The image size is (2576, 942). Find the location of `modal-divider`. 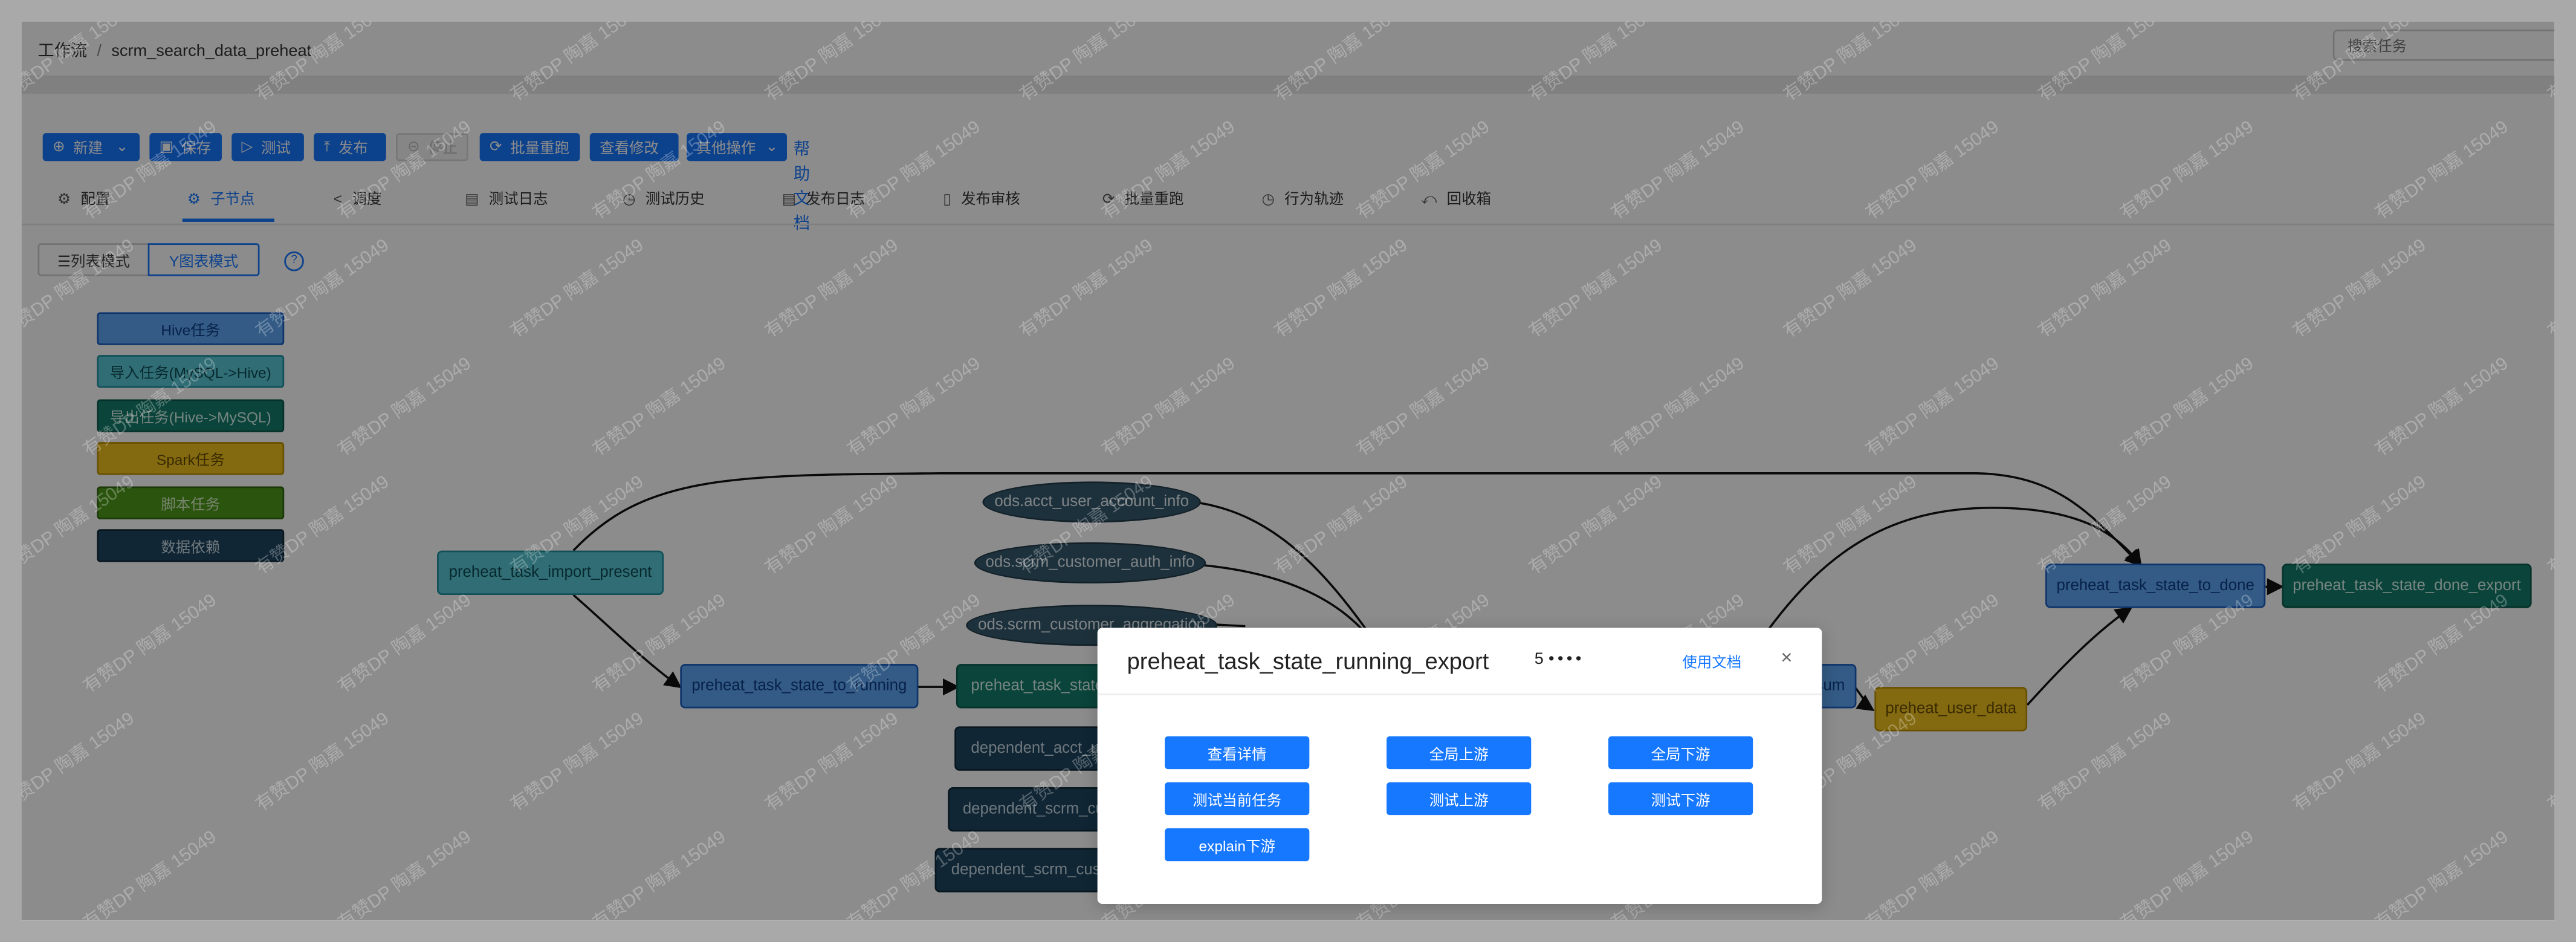

modal-divider is located at coordinates (1459, 694).